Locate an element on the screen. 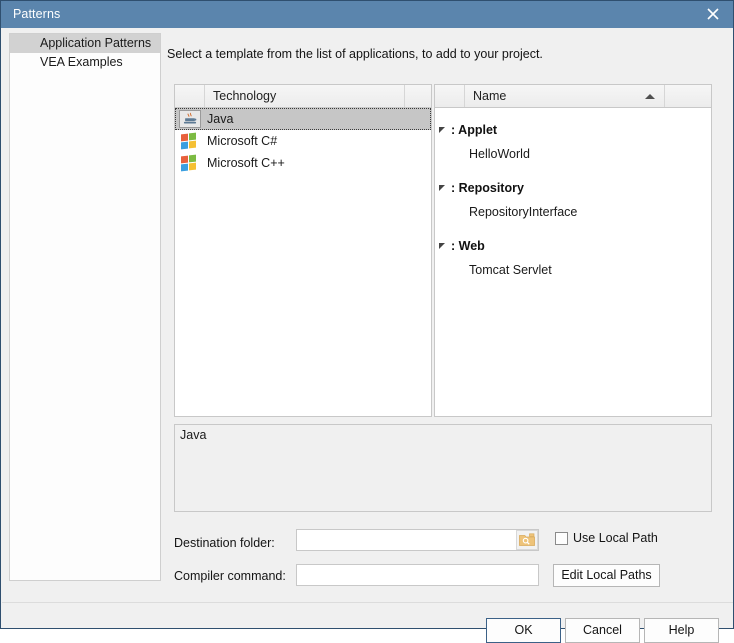 This screenshot has width=734, height=643. name-header-row: Name is located at coordinates (573, 96).